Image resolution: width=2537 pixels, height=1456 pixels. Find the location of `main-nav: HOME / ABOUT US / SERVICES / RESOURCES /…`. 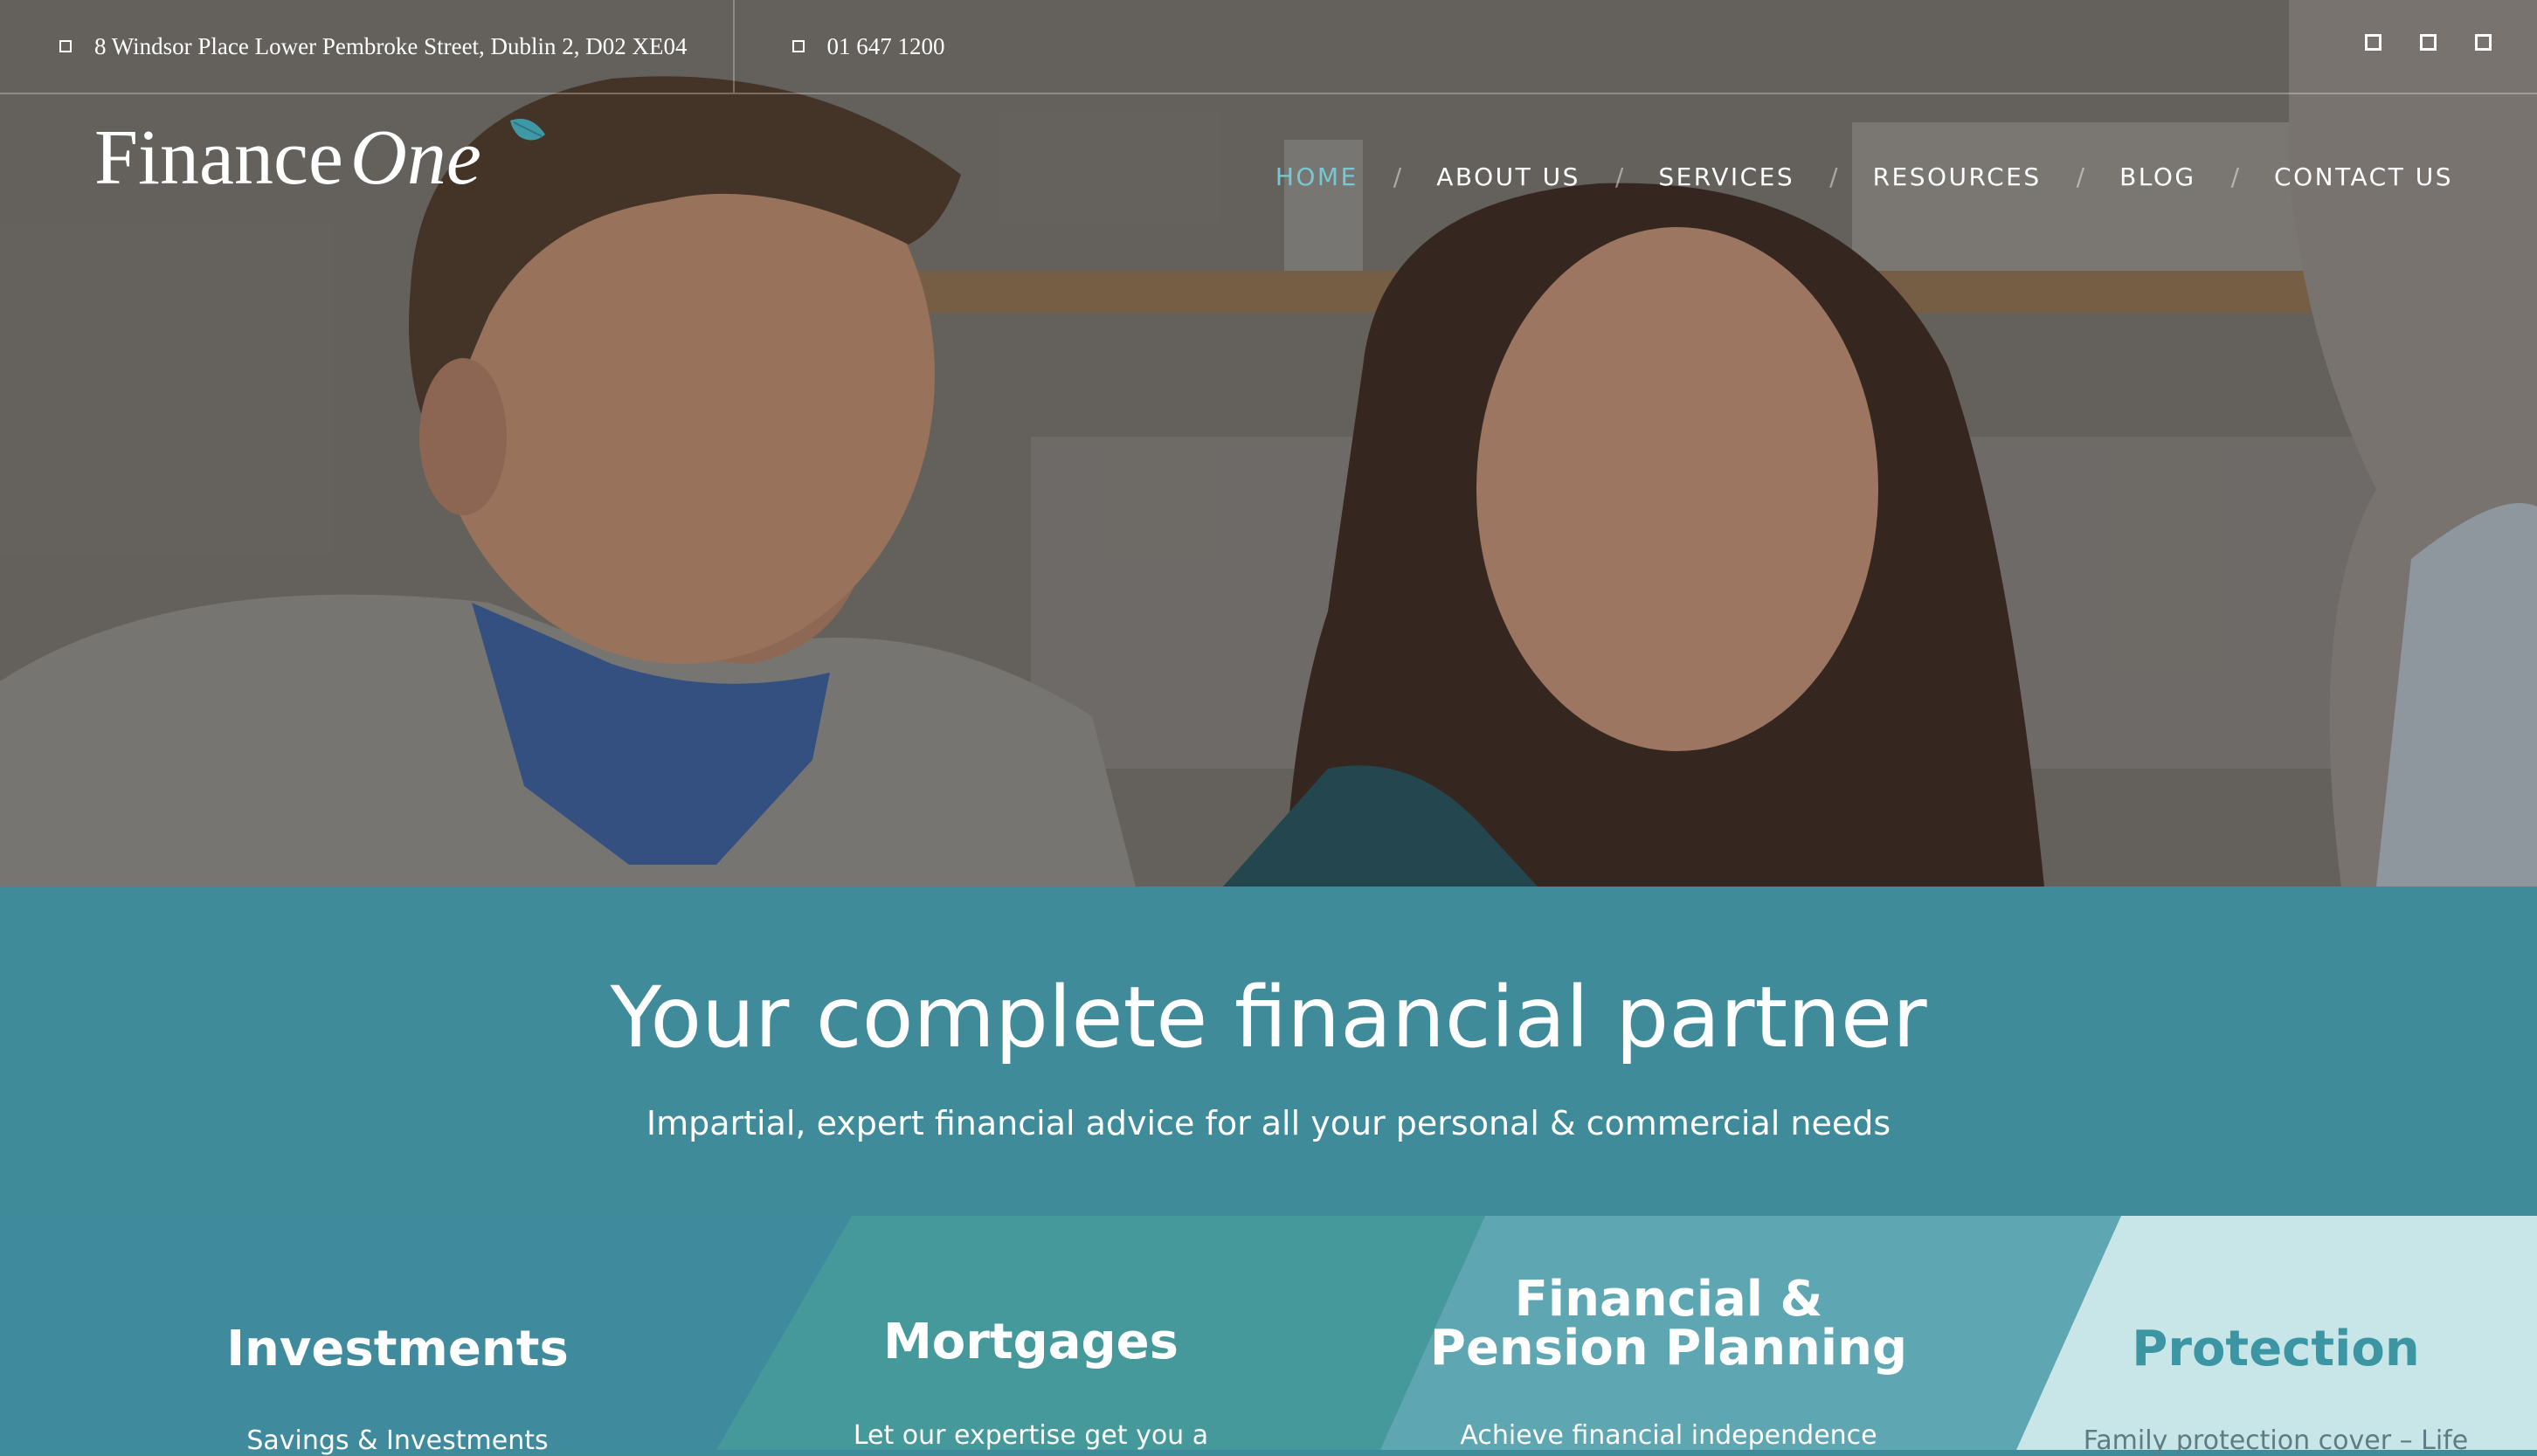

main-nav: HOME / ABOUT US / SERVICES / RESOURCES /… is located at coordinates (1864, 176).